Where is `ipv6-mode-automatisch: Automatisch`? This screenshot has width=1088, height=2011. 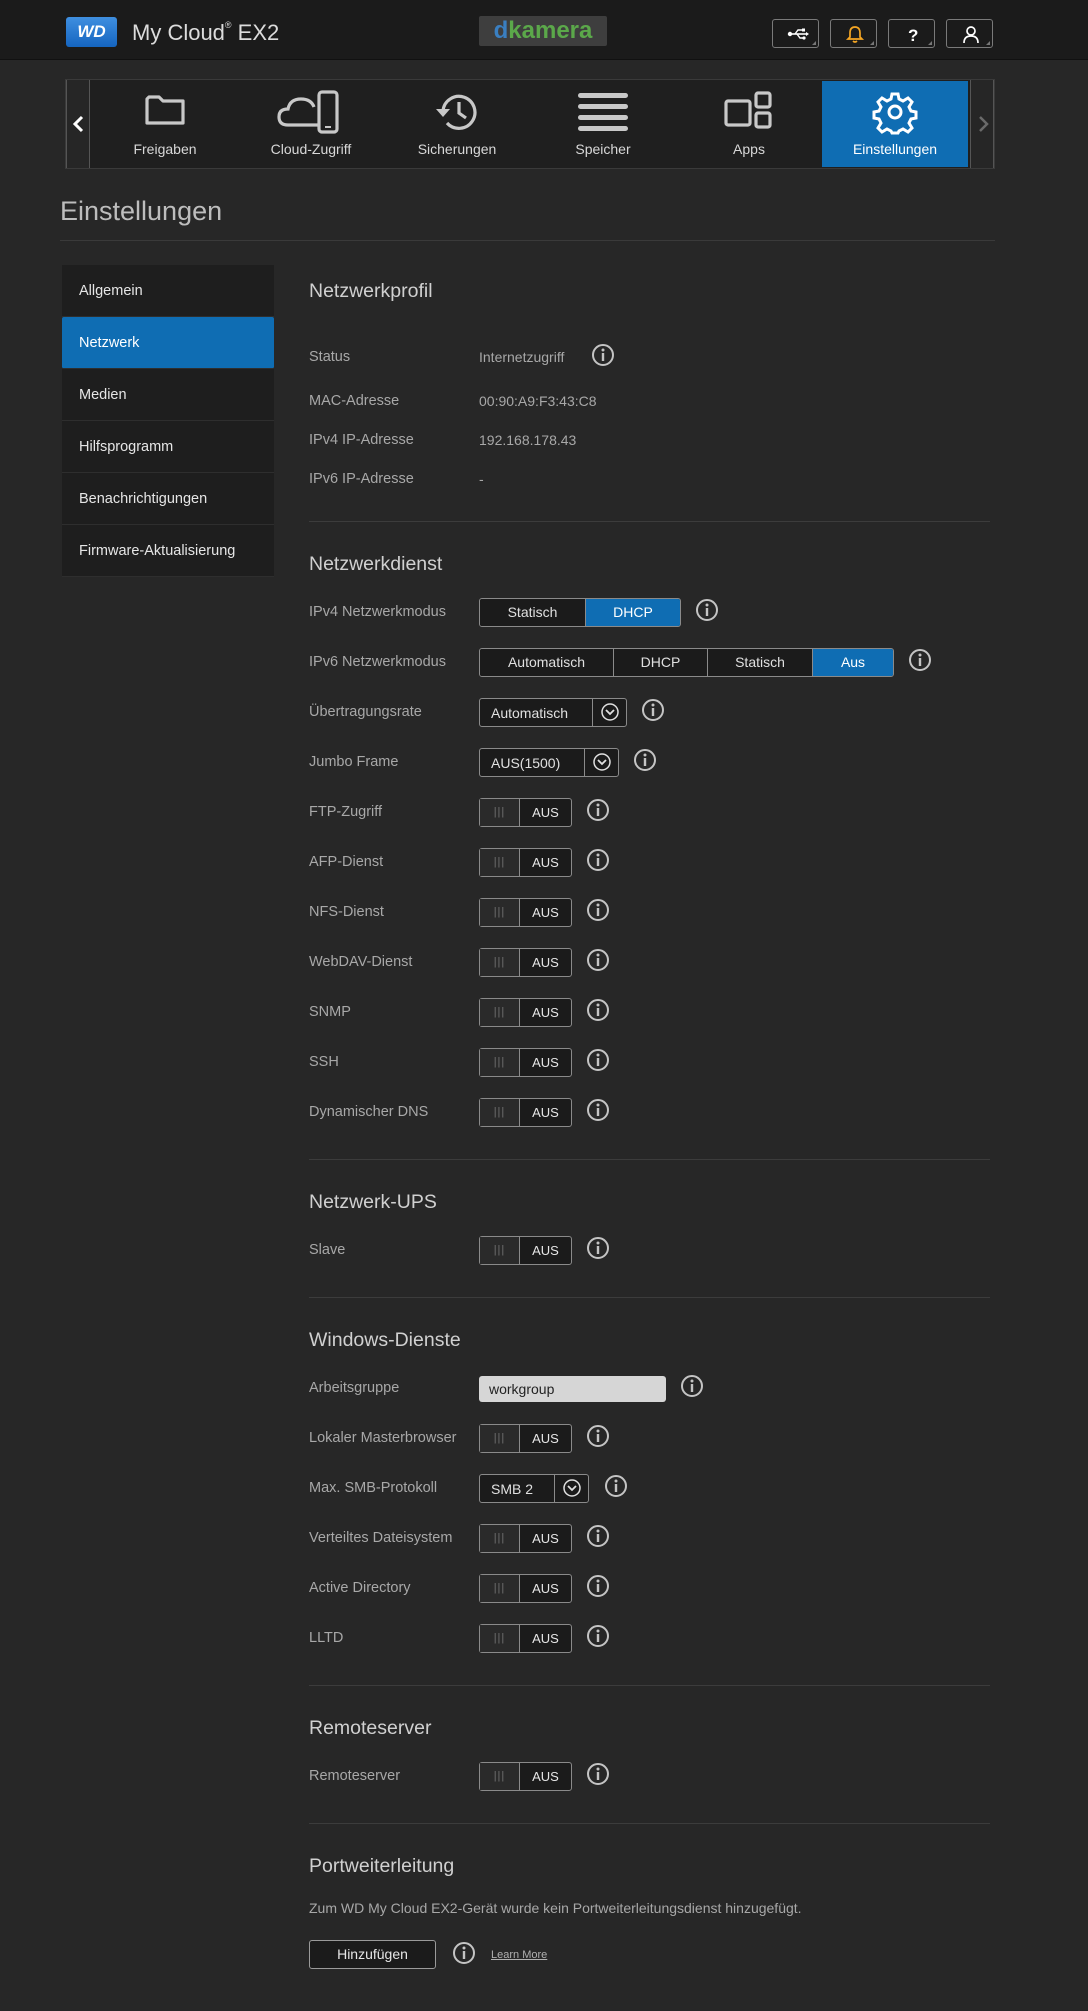
ipv6-mode-automatisch: Automatisch is located at coordinates (547, 662).